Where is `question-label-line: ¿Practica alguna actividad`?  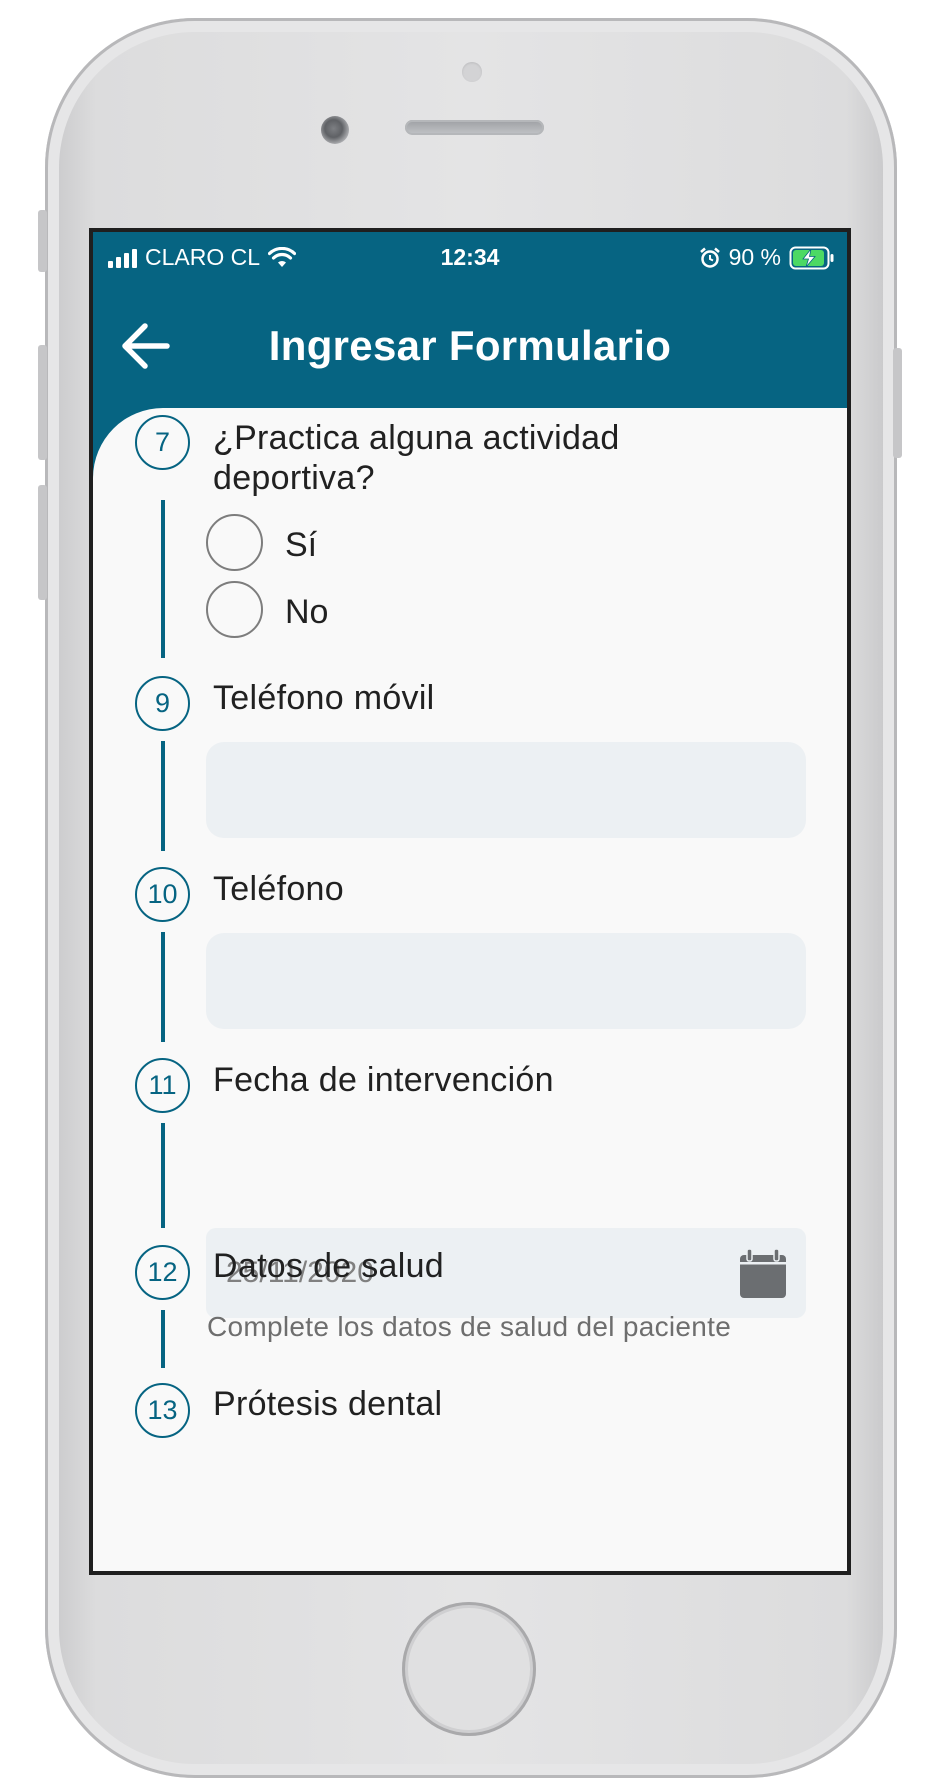 question-label-line: ¿Practica alguna actividad is located at coordinates (416, 438).